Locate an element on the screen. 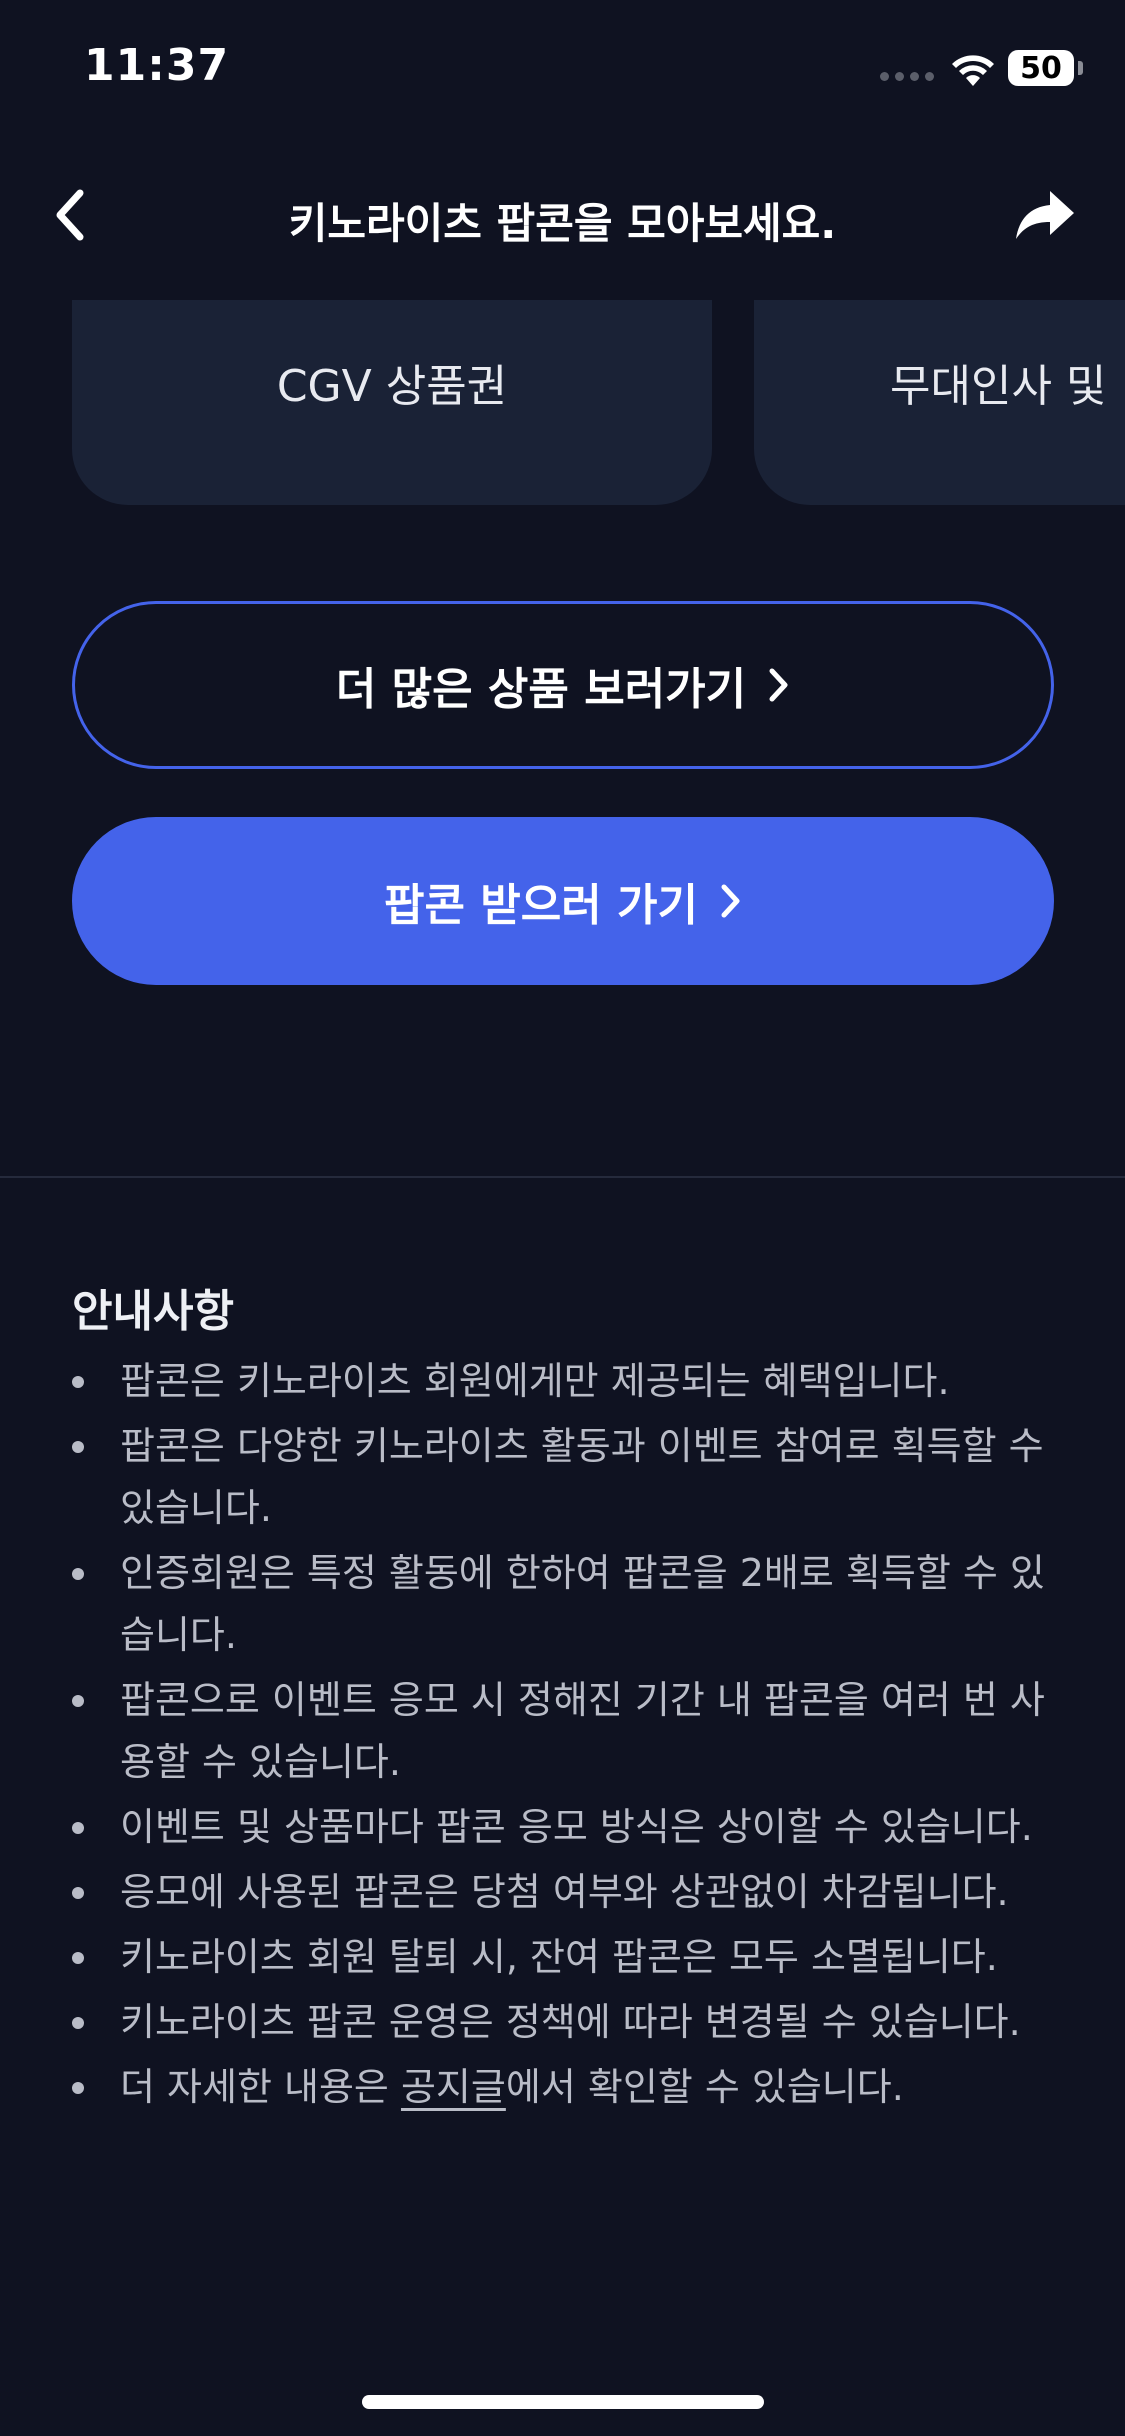  product-card-label: 무대인사 및 is located at coordinates (998, 386).